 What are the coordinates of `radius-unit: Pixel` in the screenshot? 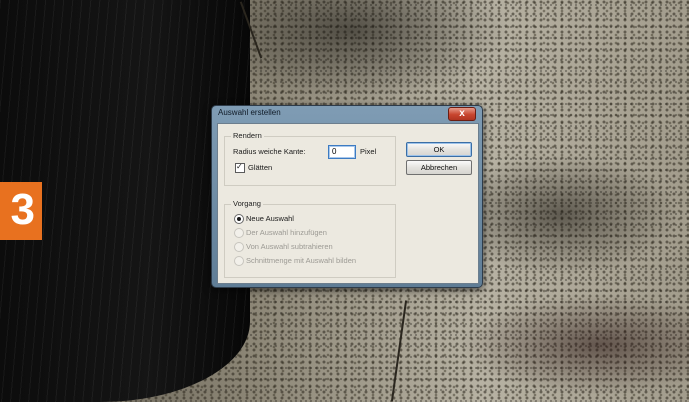 It's located at (368, 151).